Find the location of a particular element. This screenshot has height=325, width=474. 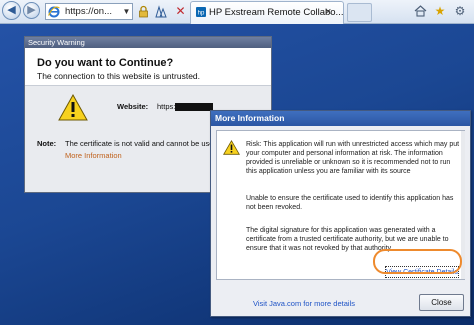

stop-icon: ✕ is located at coordinates (180, 11).